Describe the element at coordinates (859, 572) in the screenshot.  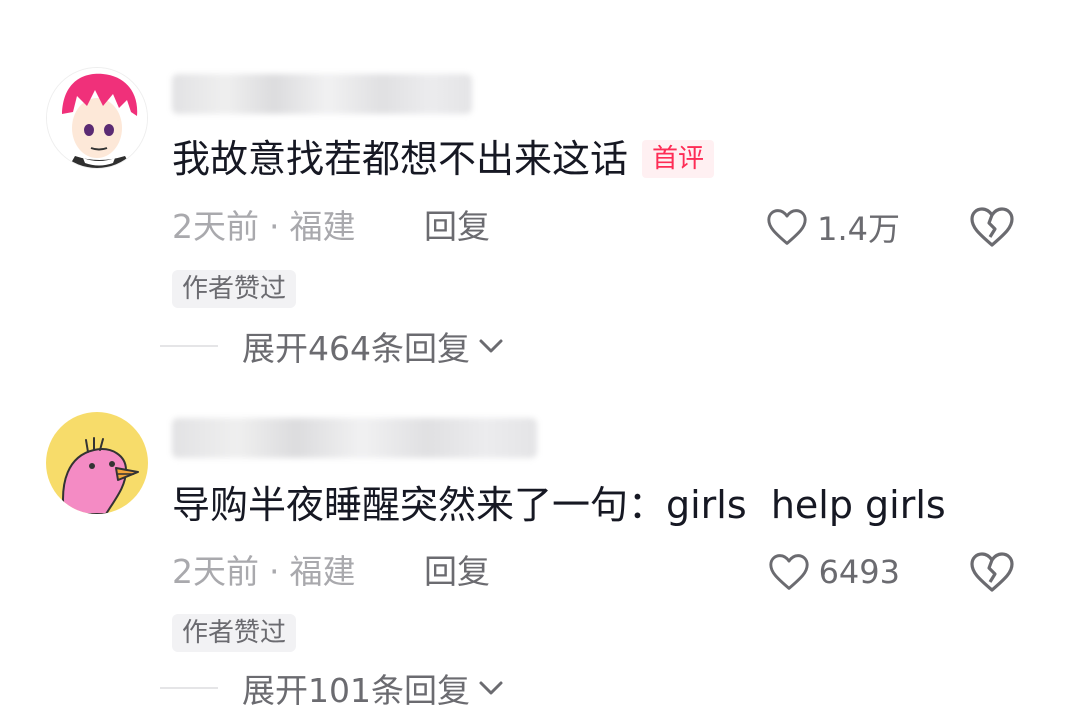
I see `like-count: 6493` at that location.